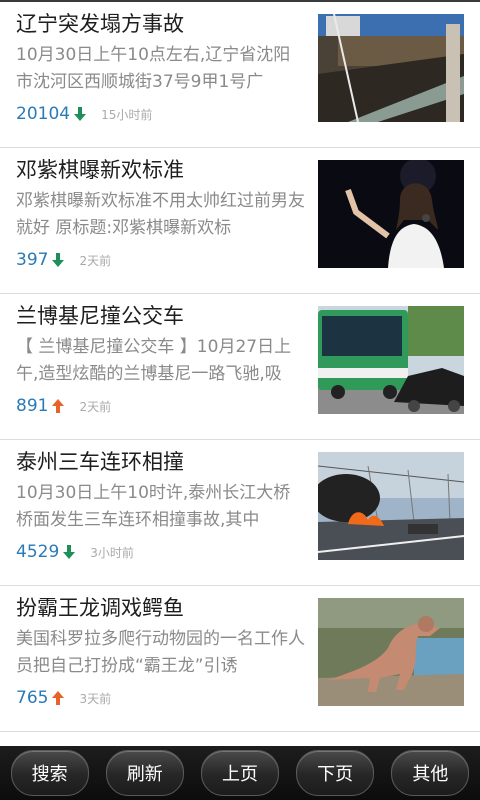 This screenshot has height=800, width=480. Describe the element at coordinates (127, 114) in the screenshot. I see `publish-time: 15小时前` at that location.